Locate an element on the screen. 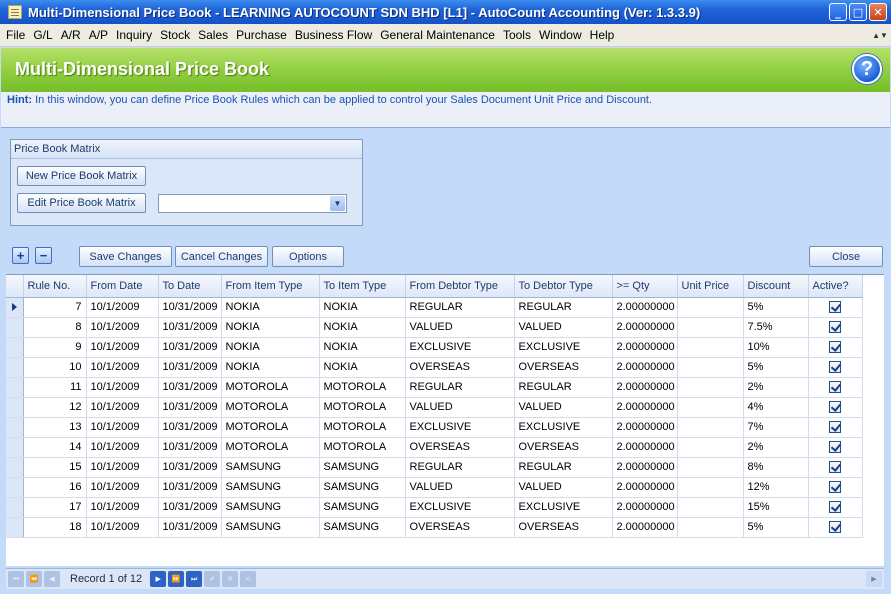  cell-rule-no: 15 is located at coordinates (55, 467).